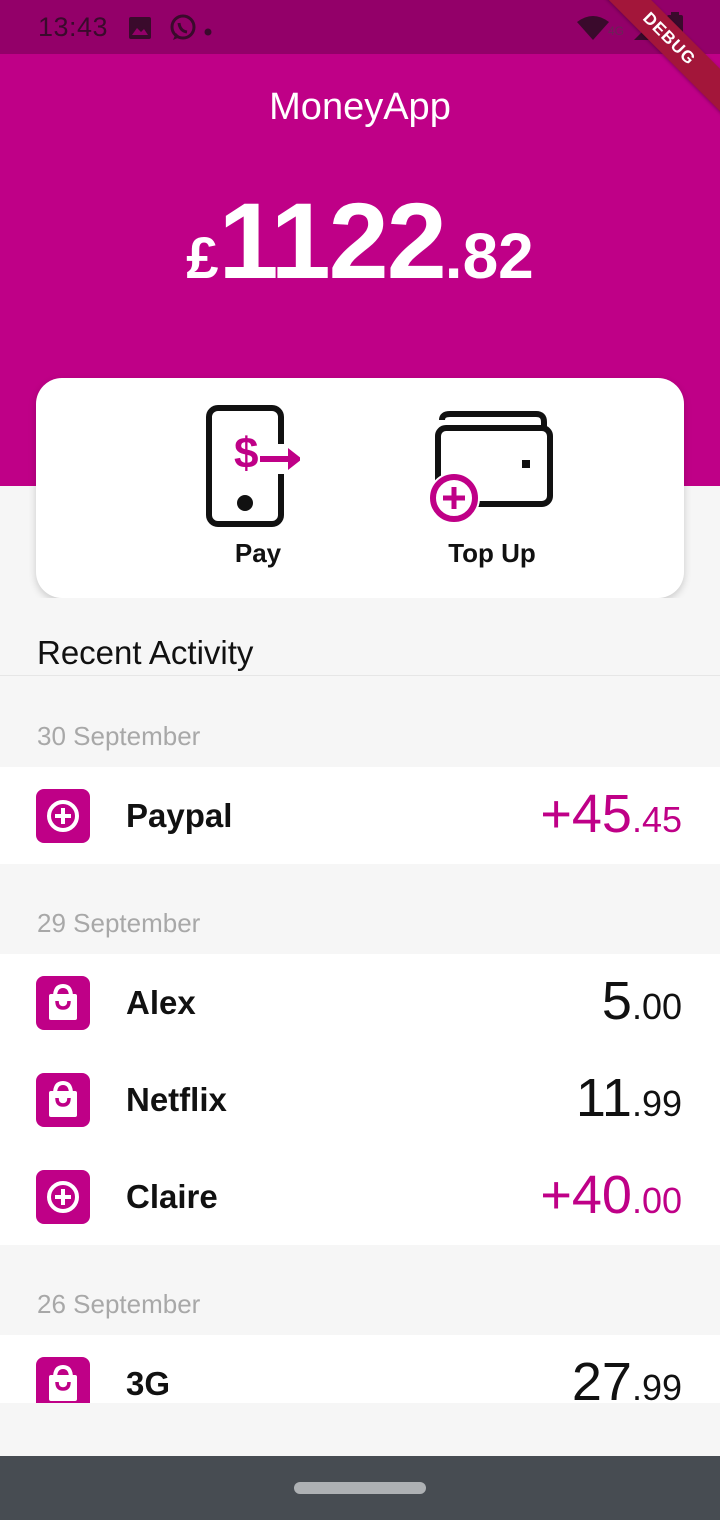 The width and height of the screenshot is (720, 1520). What do you see at coordinates (148, 1383) in the screenshot?
I see `transaction-name: 3G` at bounding box center [148, 1383].